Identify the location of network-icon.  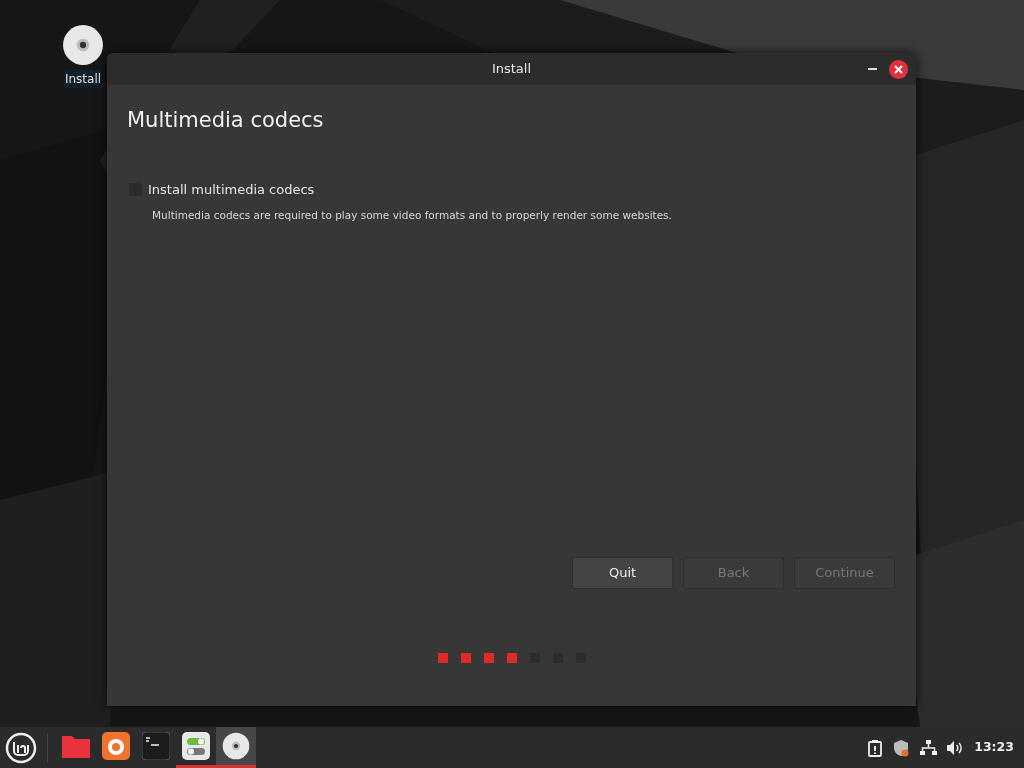
(929, 747).